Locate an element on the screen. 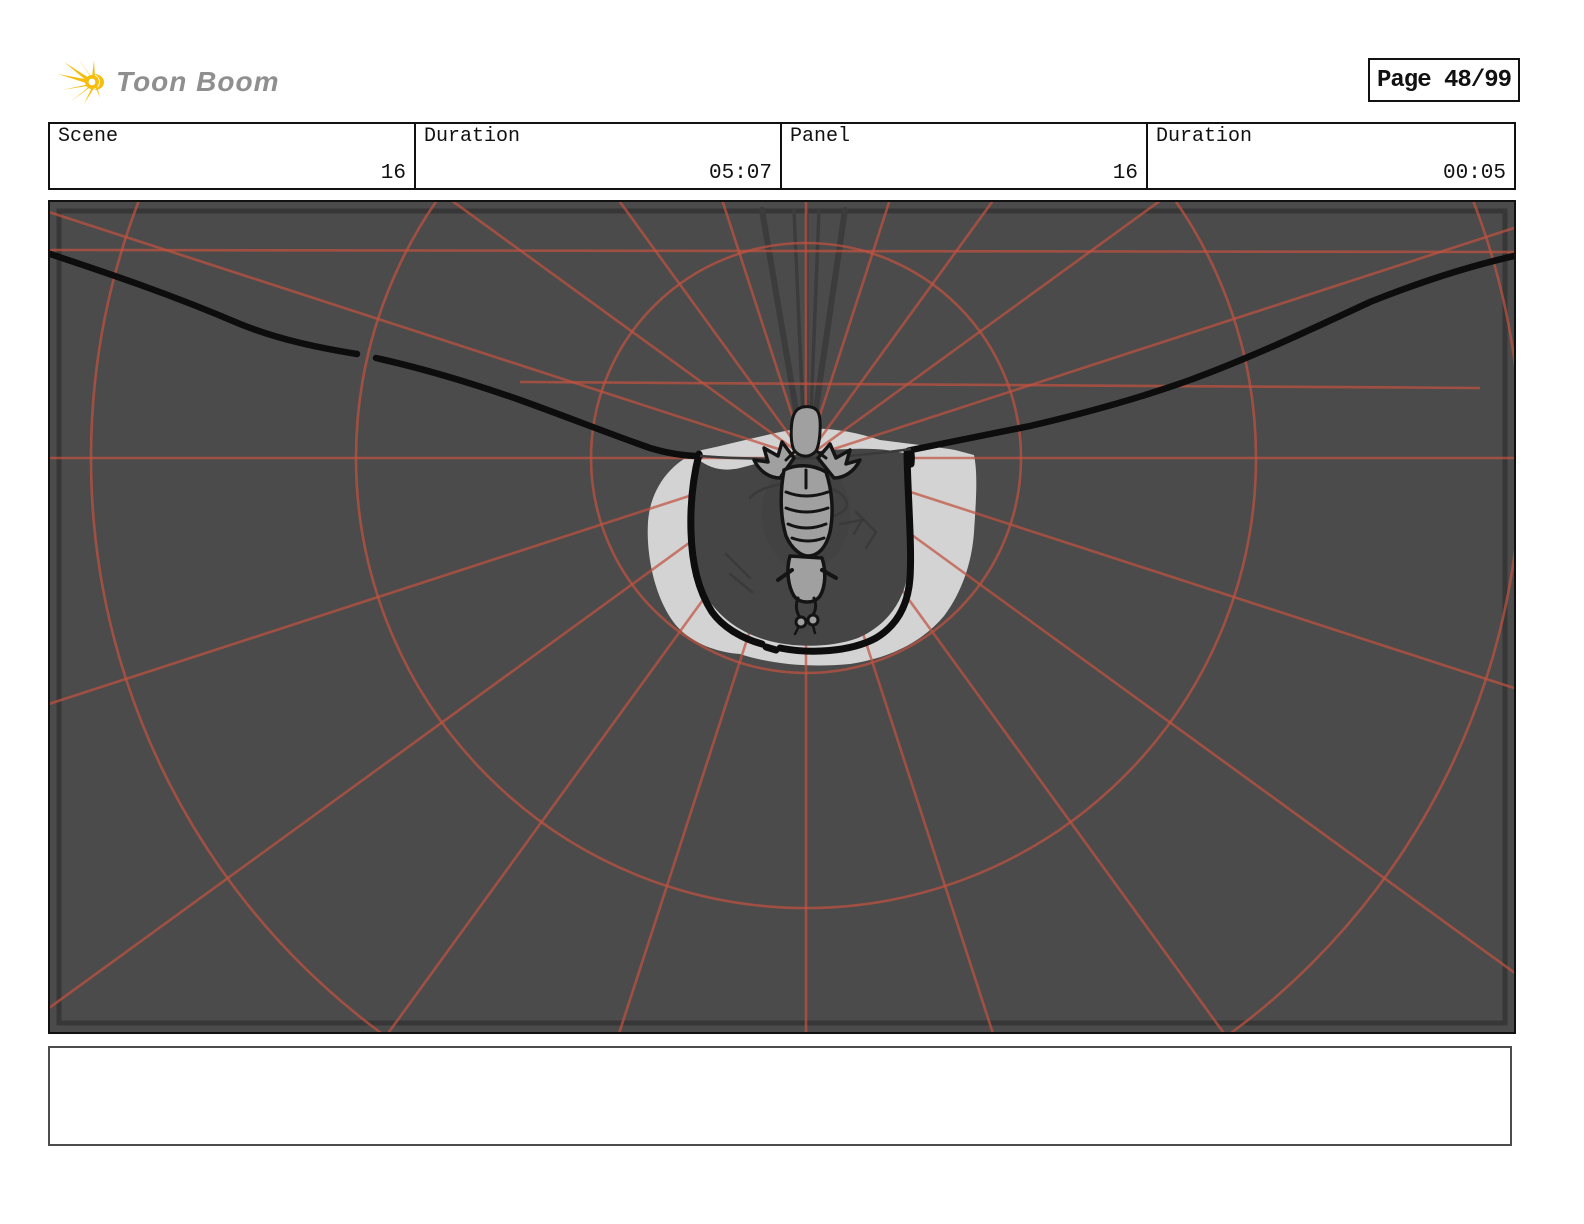 Image resolution: width=1584 pixels, height=1224 pixels. info-cell-scene-duration: Duration 05:07 is located at coordinates (599, 156).